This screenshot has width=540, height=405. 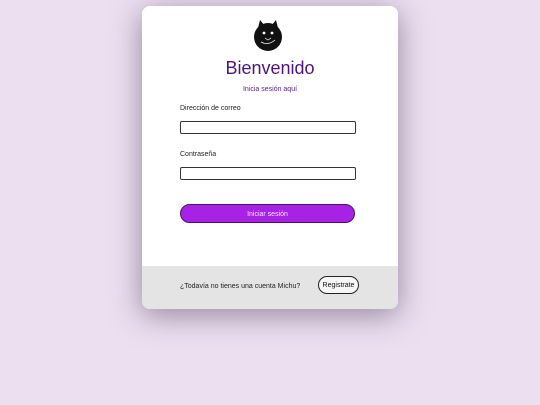 What do you see at coordinates (338, 285) in the screenshot?
I see `register-button: Registrate` at bounding box center [338, 285].